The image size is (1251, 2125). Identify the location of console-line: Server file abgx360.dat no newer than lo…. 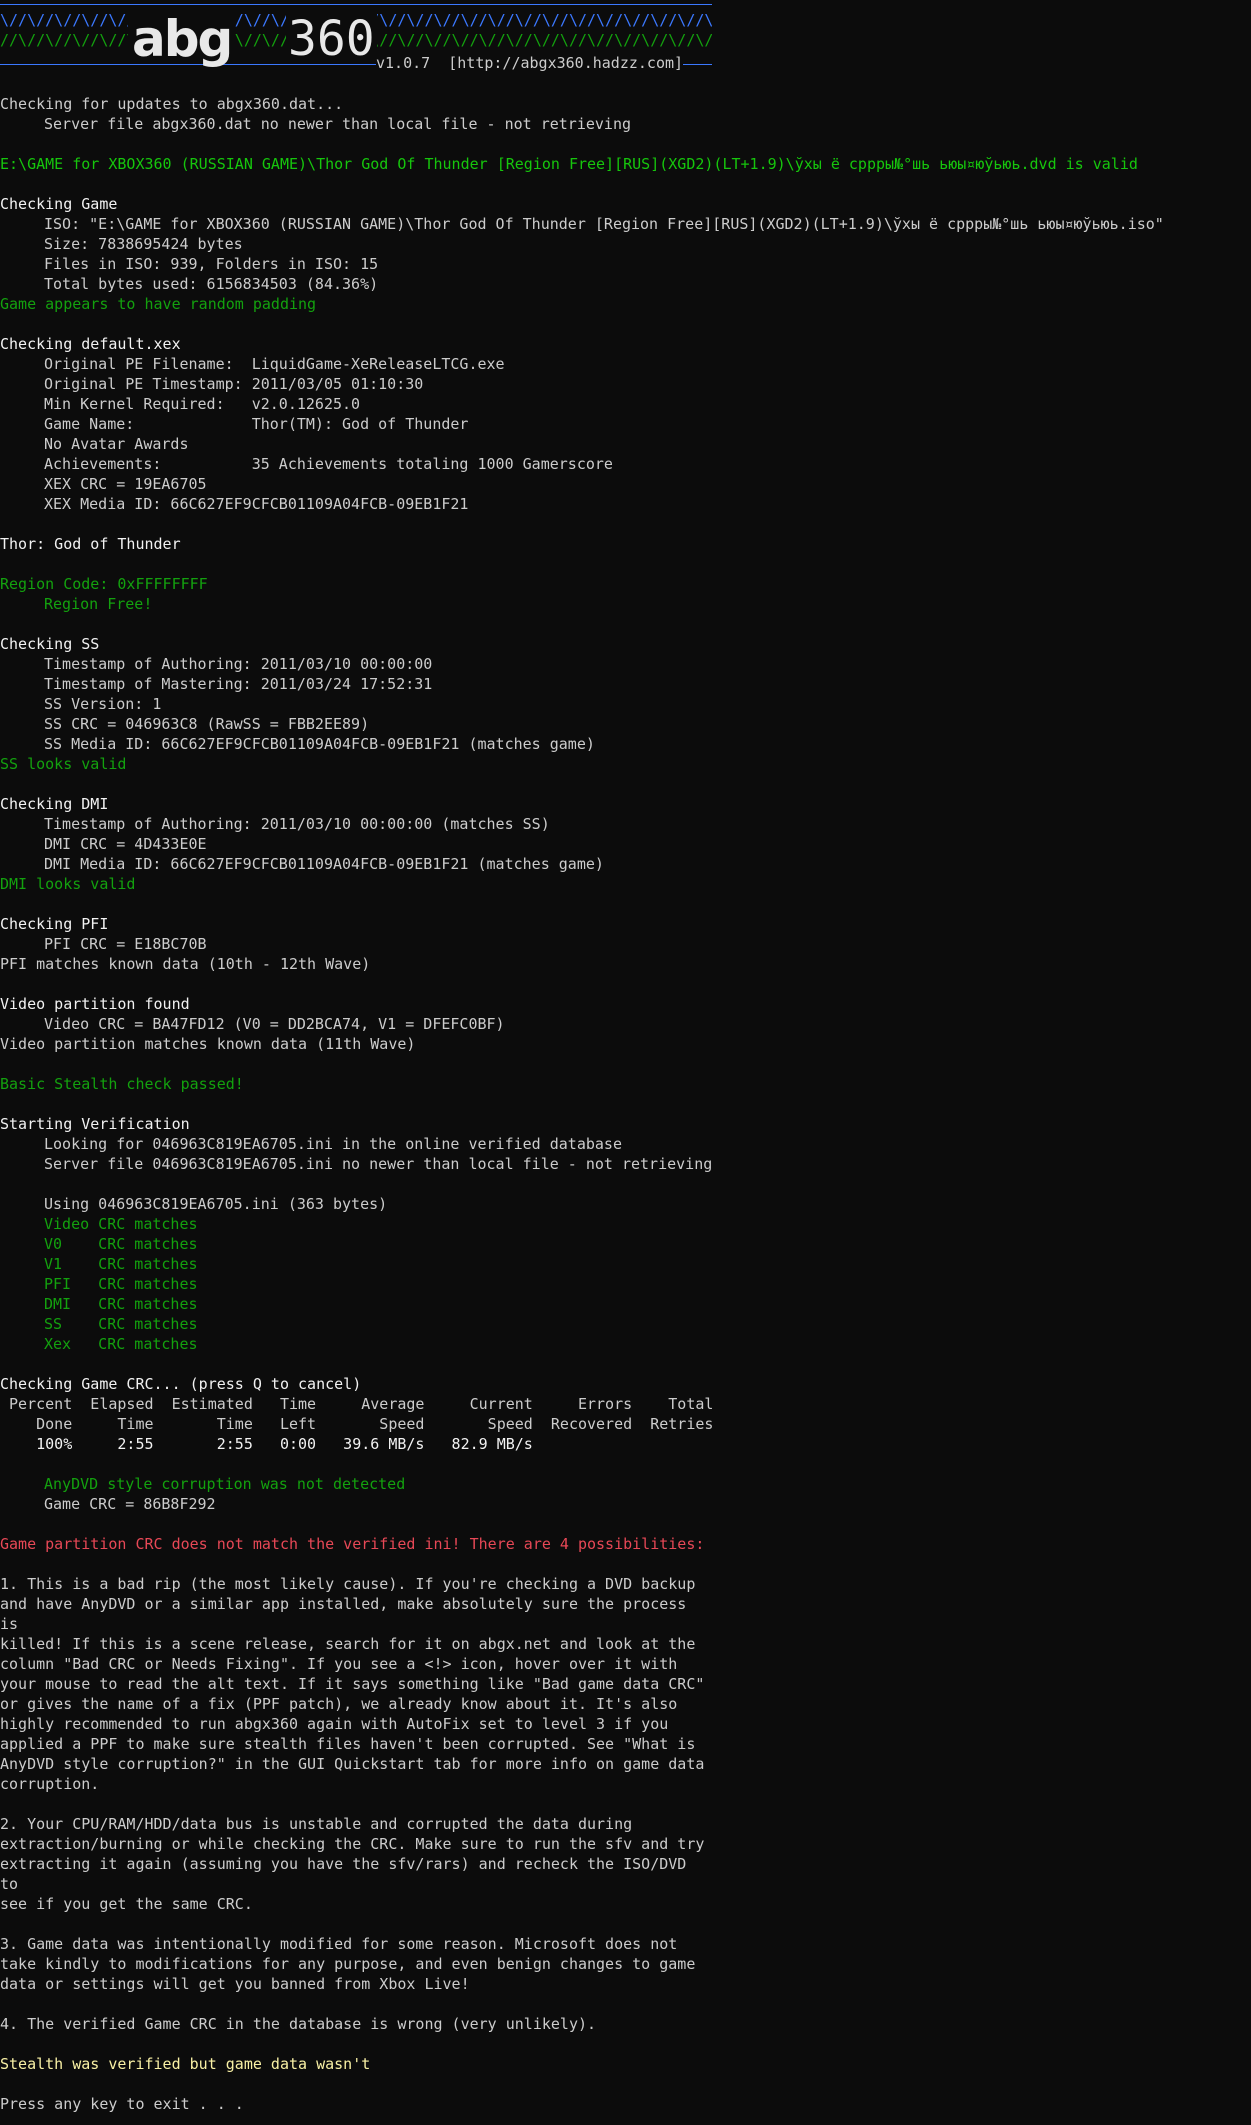
(337, 124).